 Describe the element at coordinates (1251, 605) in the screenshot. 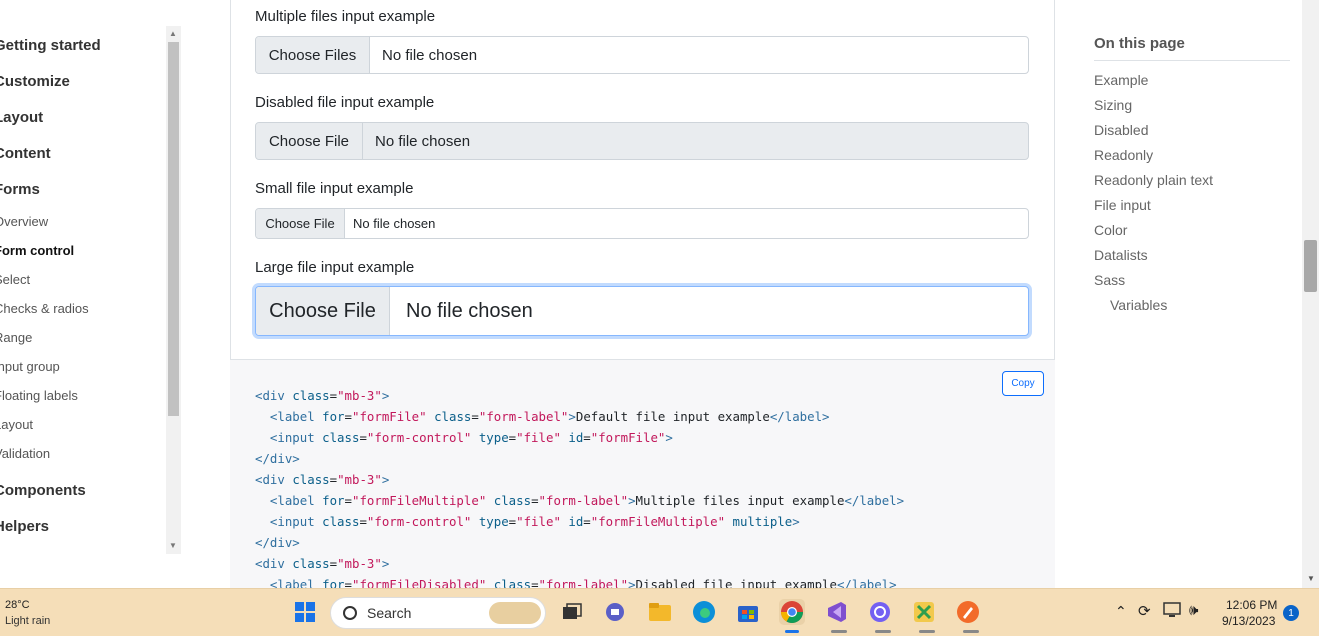

I see `clock-time: 12:06 PM` at that location.